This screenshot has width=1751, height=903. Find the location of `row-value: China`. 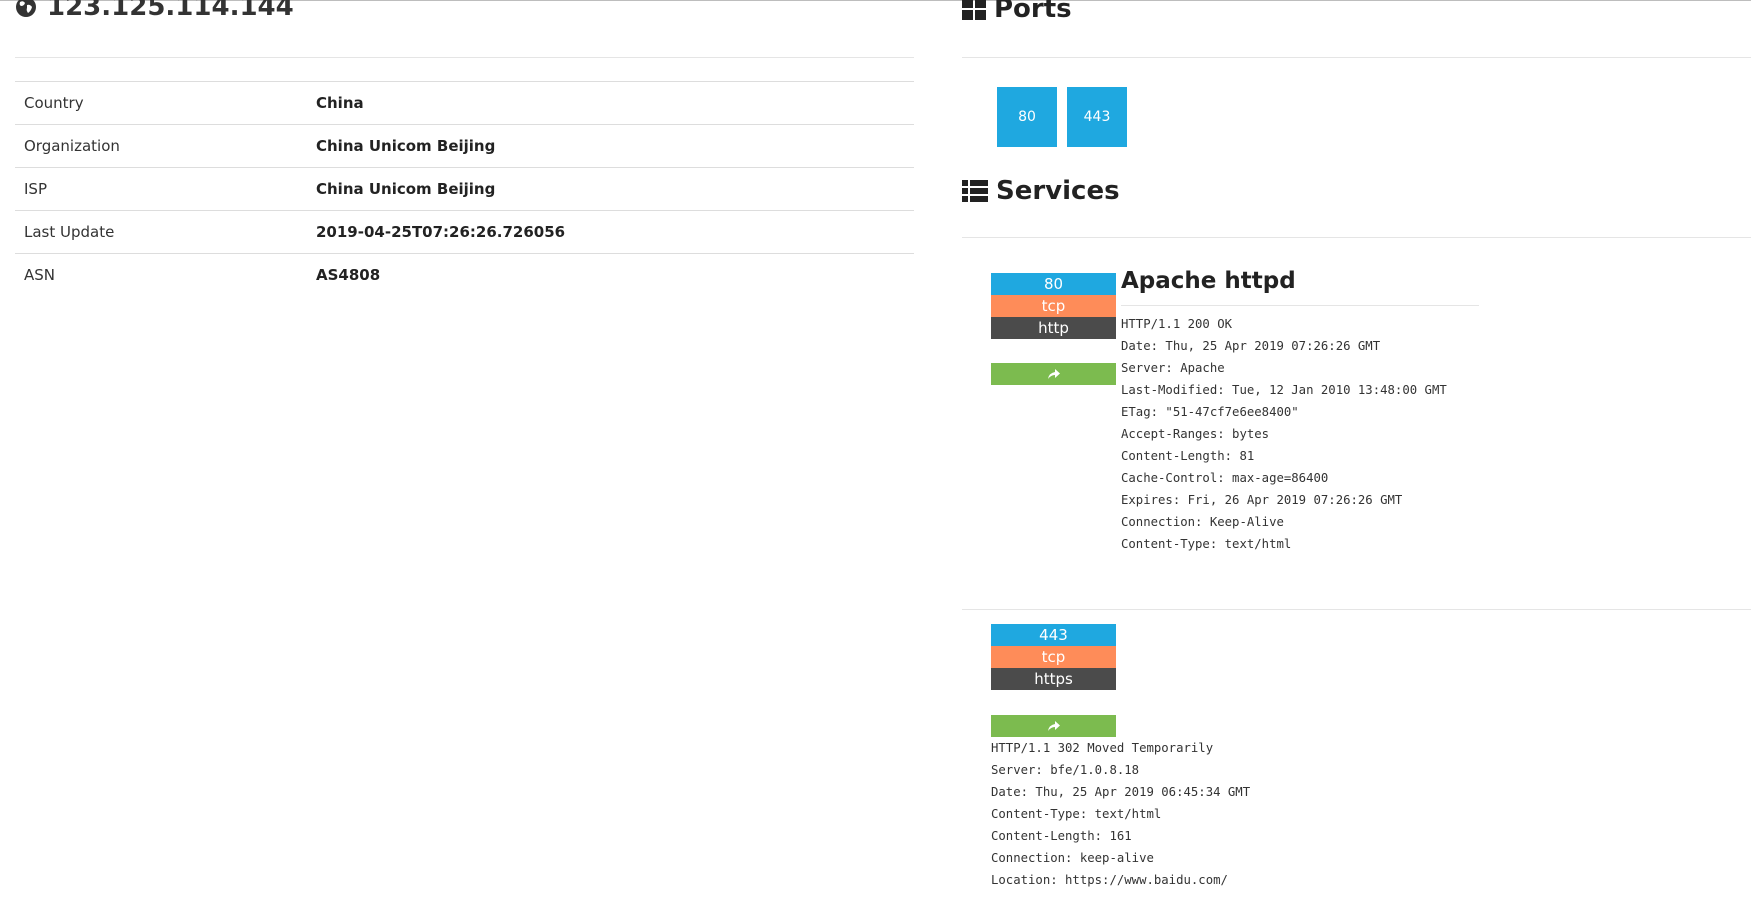

row-value: China is located at coordinates (610, 103).